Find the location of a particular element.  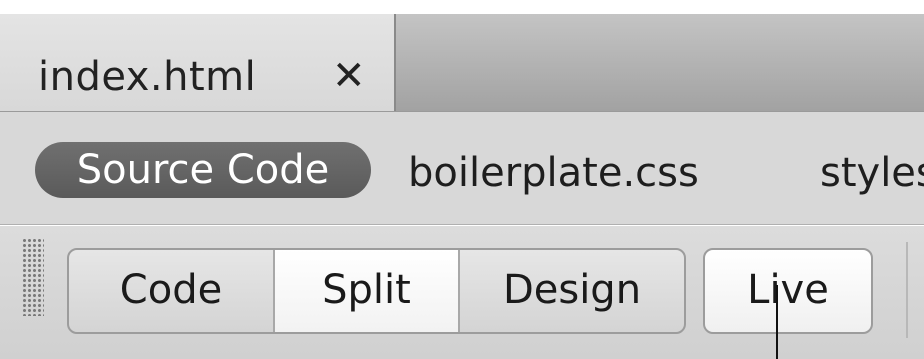

live-view-button: Live is located at coordinates (788, 291).